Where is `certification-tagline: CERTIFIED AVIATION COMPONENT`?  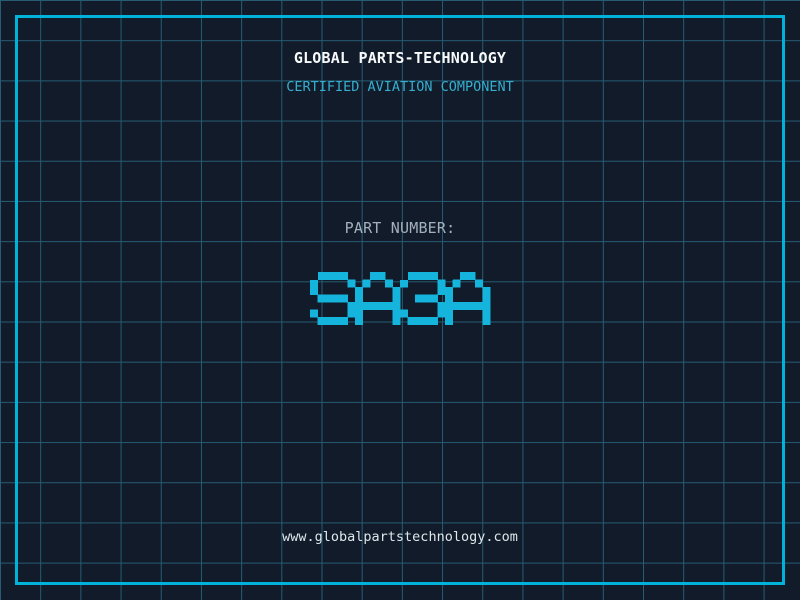
certification-tagline: CERTIFIED AVIATION COMPONENT is located at coordinates (400, 87).